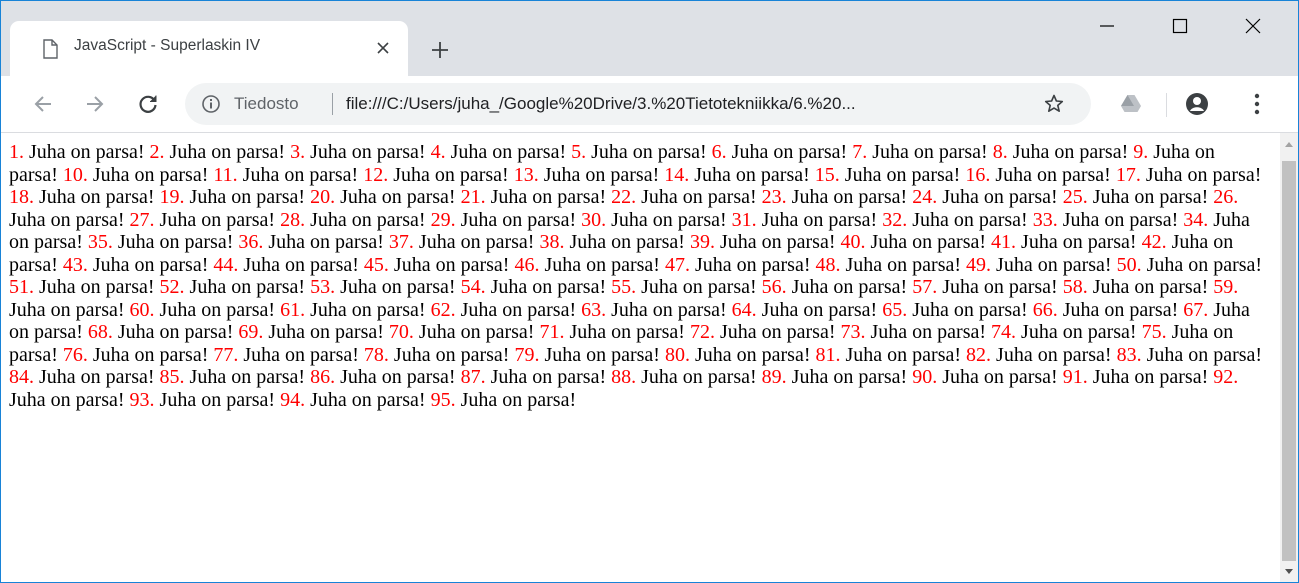 Image resolution: width=1299 pixels, height=583 pixels. Describe the element at coordinates (1197, 104) in the screenshot. I see `profile-avatar-icon` at that location.